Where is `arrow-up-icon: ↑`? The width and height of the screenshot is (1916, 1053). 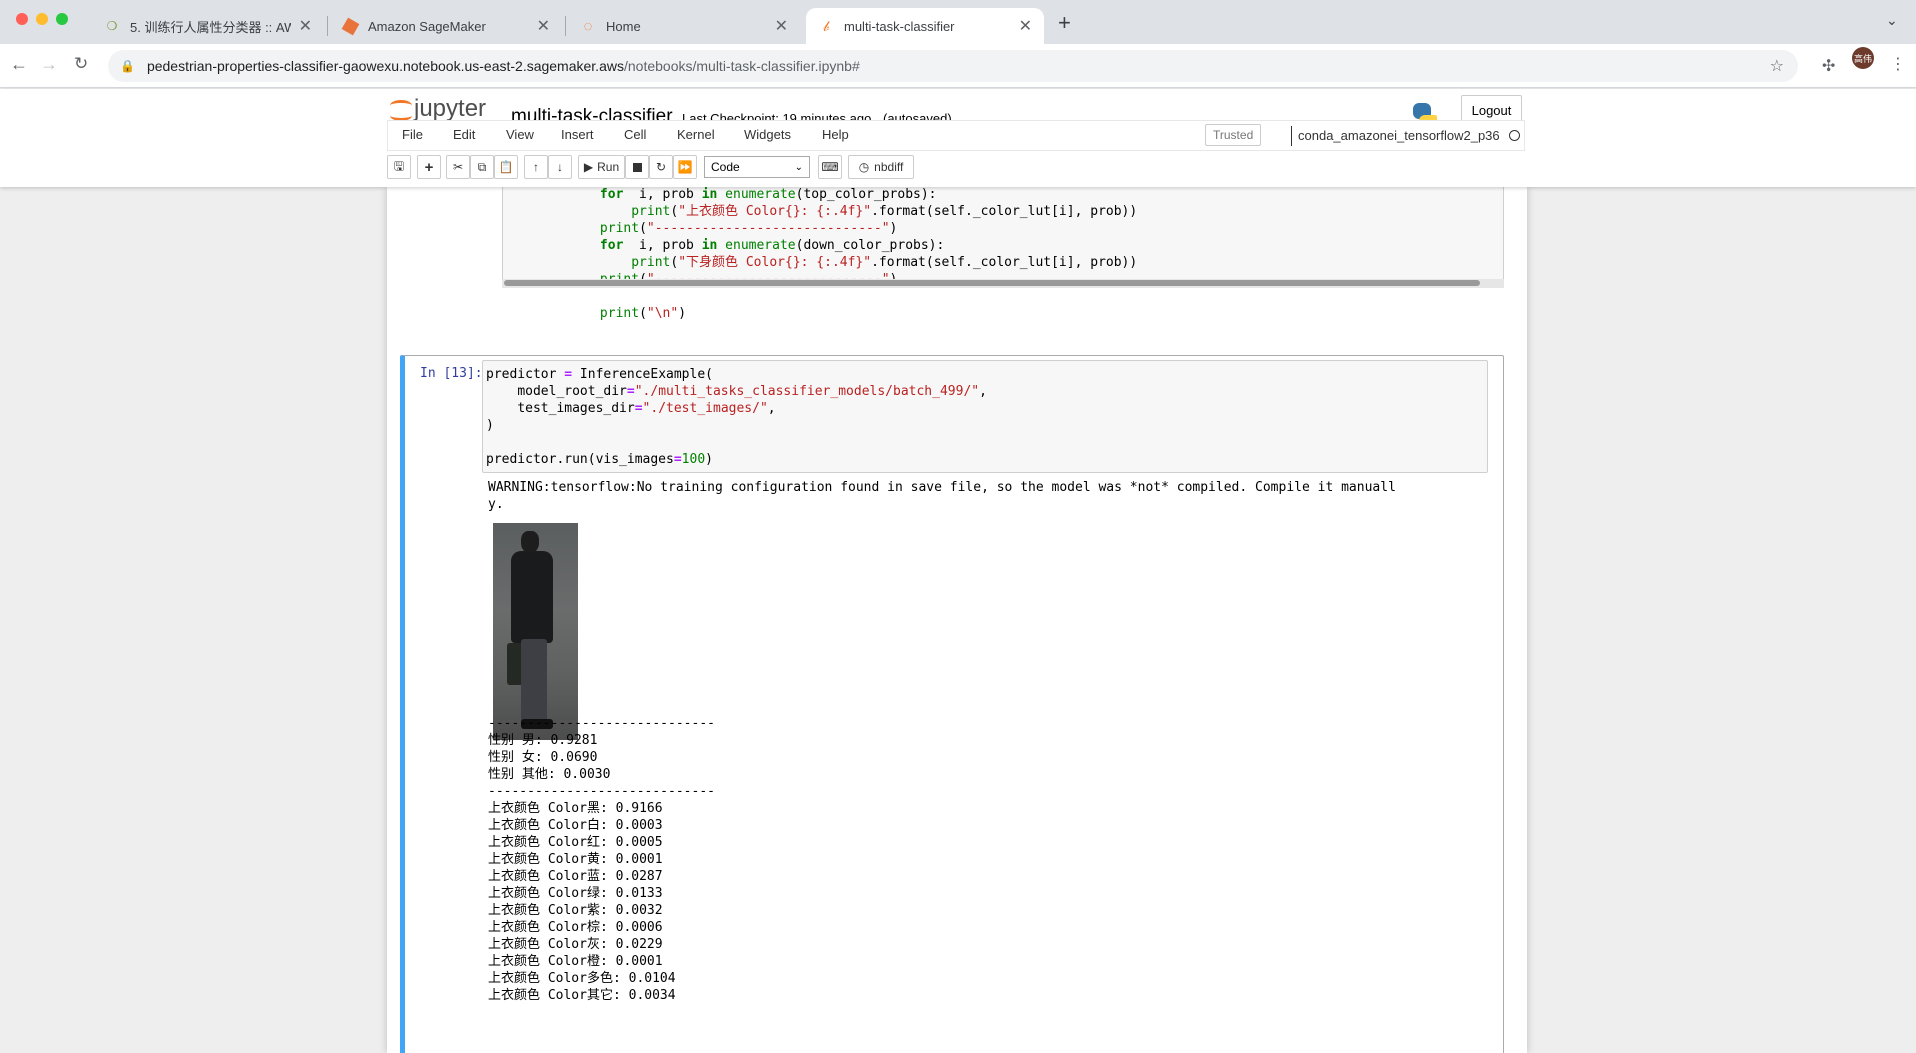
arrow-up-icon: ↑ is located at coordinates (536, 167).